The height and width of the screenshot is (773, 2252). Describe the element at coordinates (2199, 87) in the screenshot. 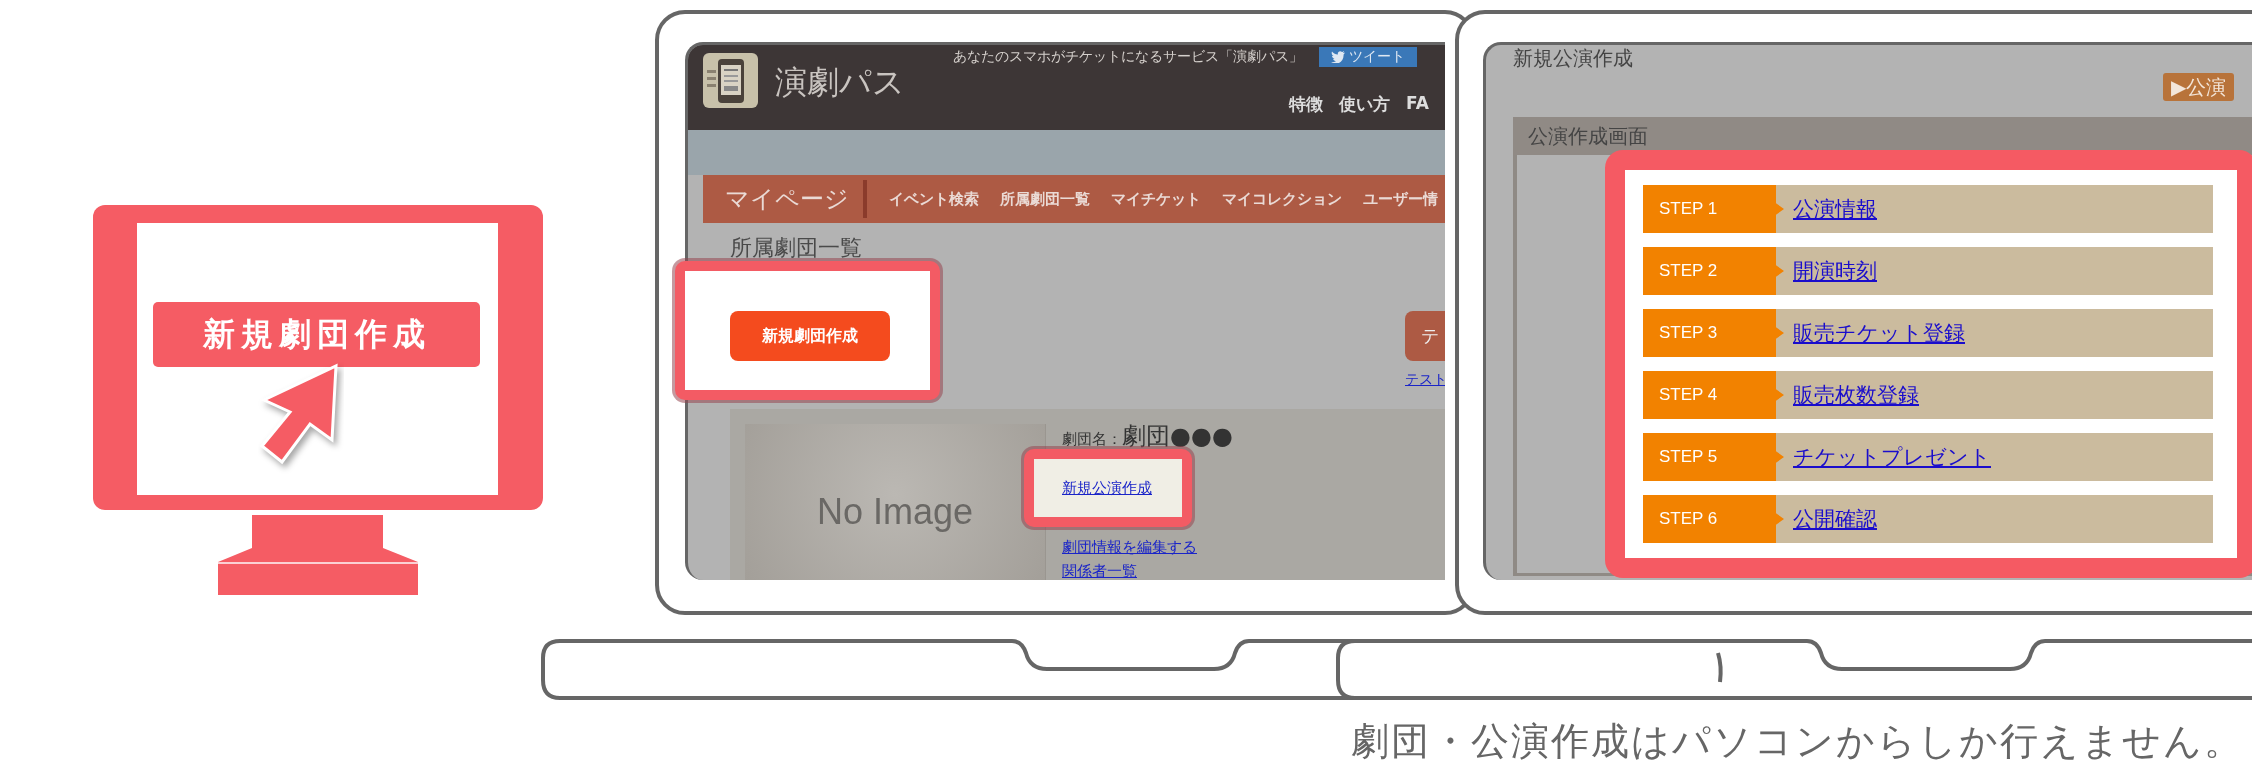

I see `action-button: ▶公演` at that location.